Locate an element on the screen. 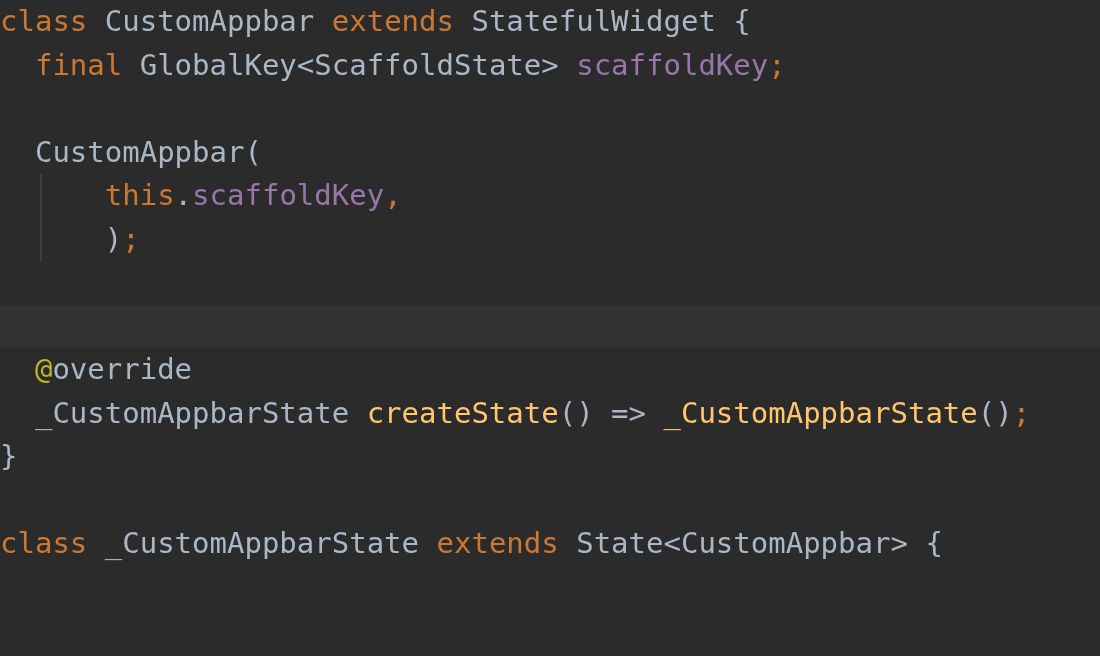  code-text: this.scaffoldKey, is located at coordinates (252, 195).